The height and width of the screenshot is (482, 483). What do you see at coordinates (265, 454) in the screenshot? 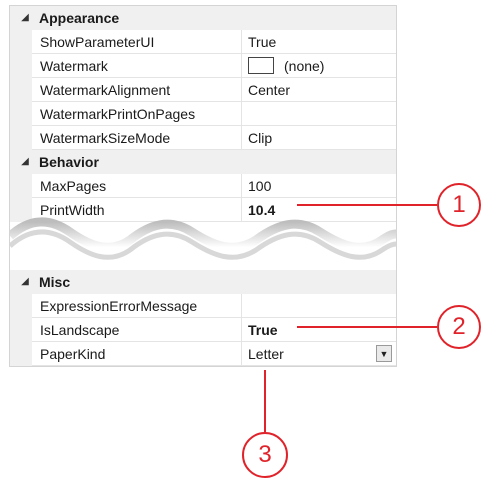
I see `callout-number-3: 3` at bounding box center [265, 454].